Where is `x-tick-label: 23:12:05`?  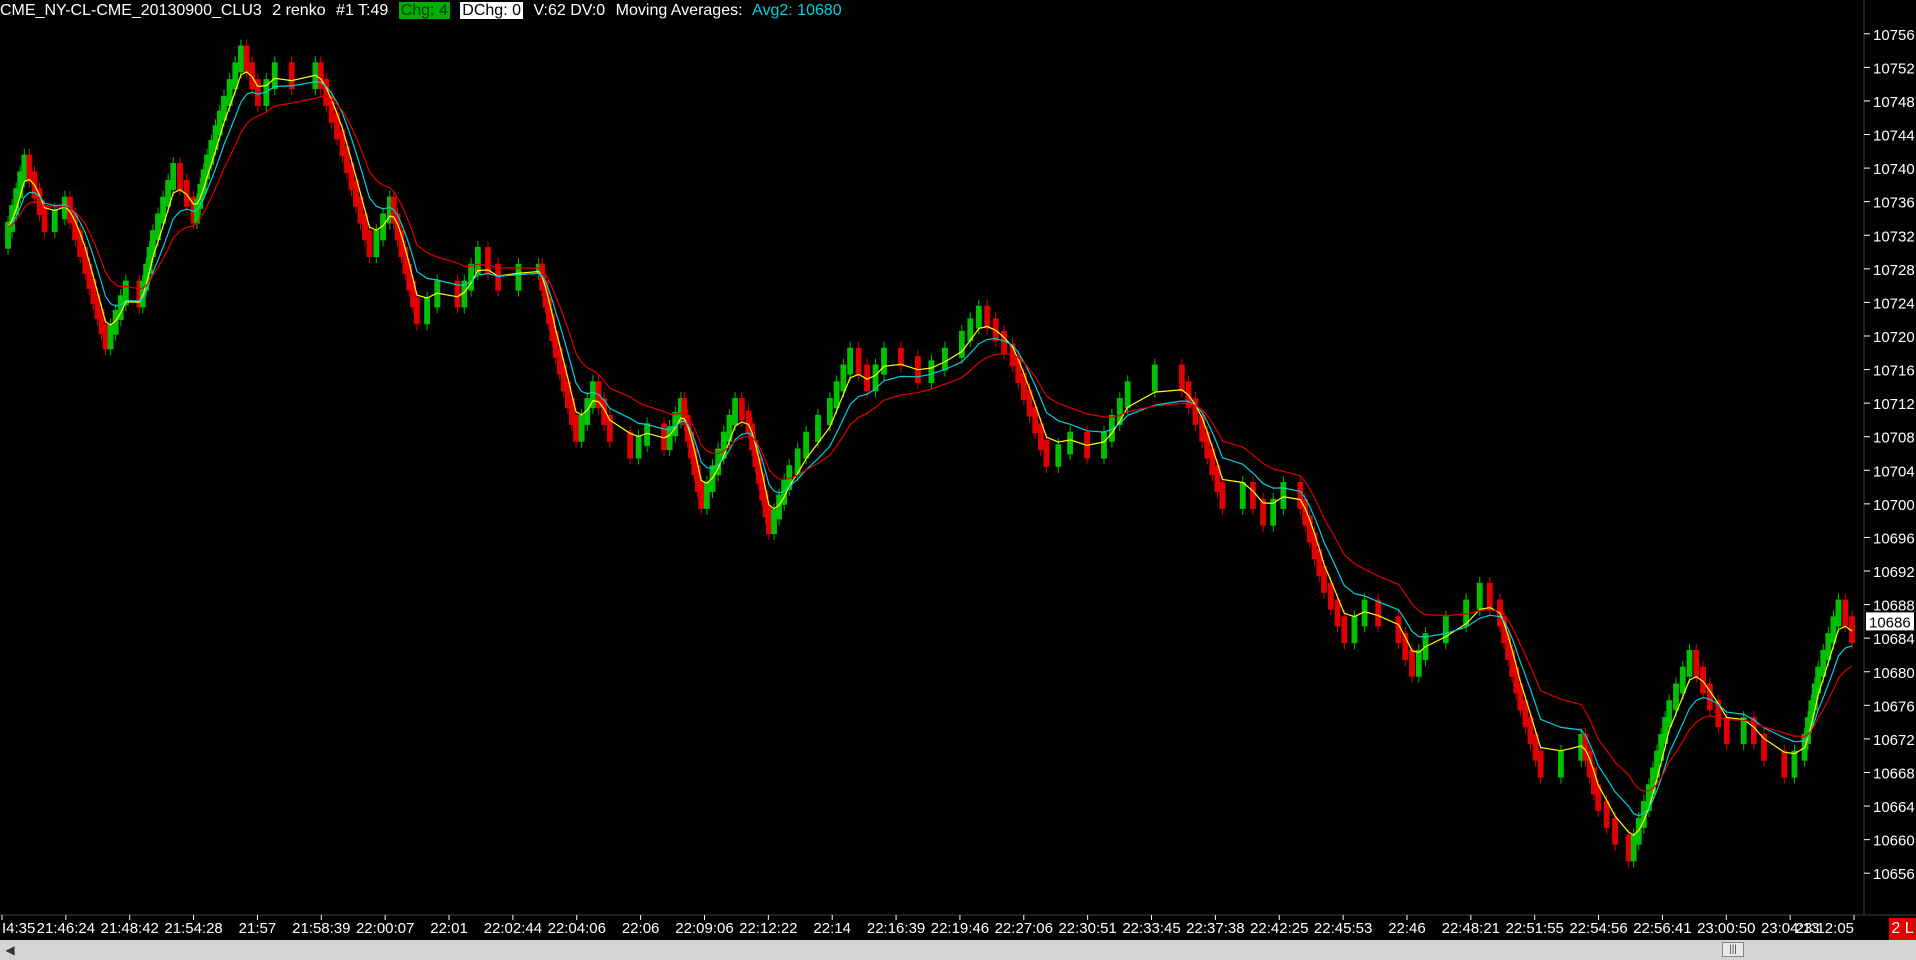
x-tick-label: 23:12:05 is located at coordinates (1825, 928).